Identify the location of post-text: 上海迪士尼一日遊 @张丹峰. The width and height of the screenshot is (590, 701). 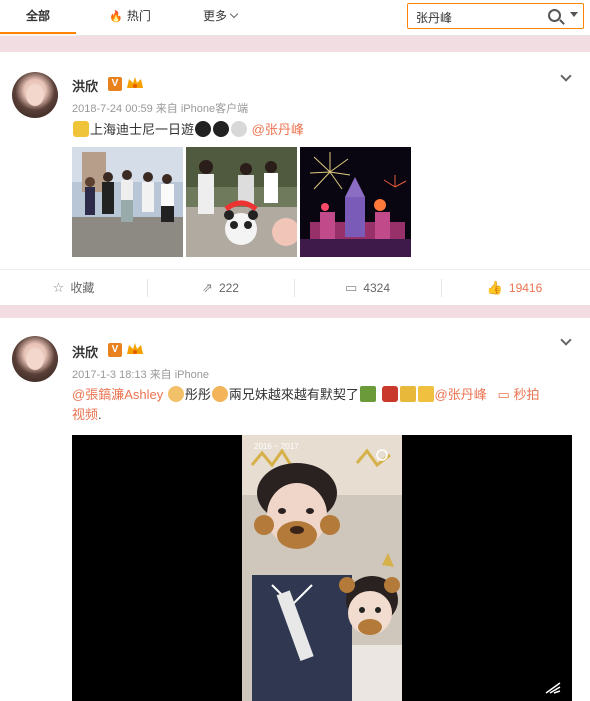
(188, 130).